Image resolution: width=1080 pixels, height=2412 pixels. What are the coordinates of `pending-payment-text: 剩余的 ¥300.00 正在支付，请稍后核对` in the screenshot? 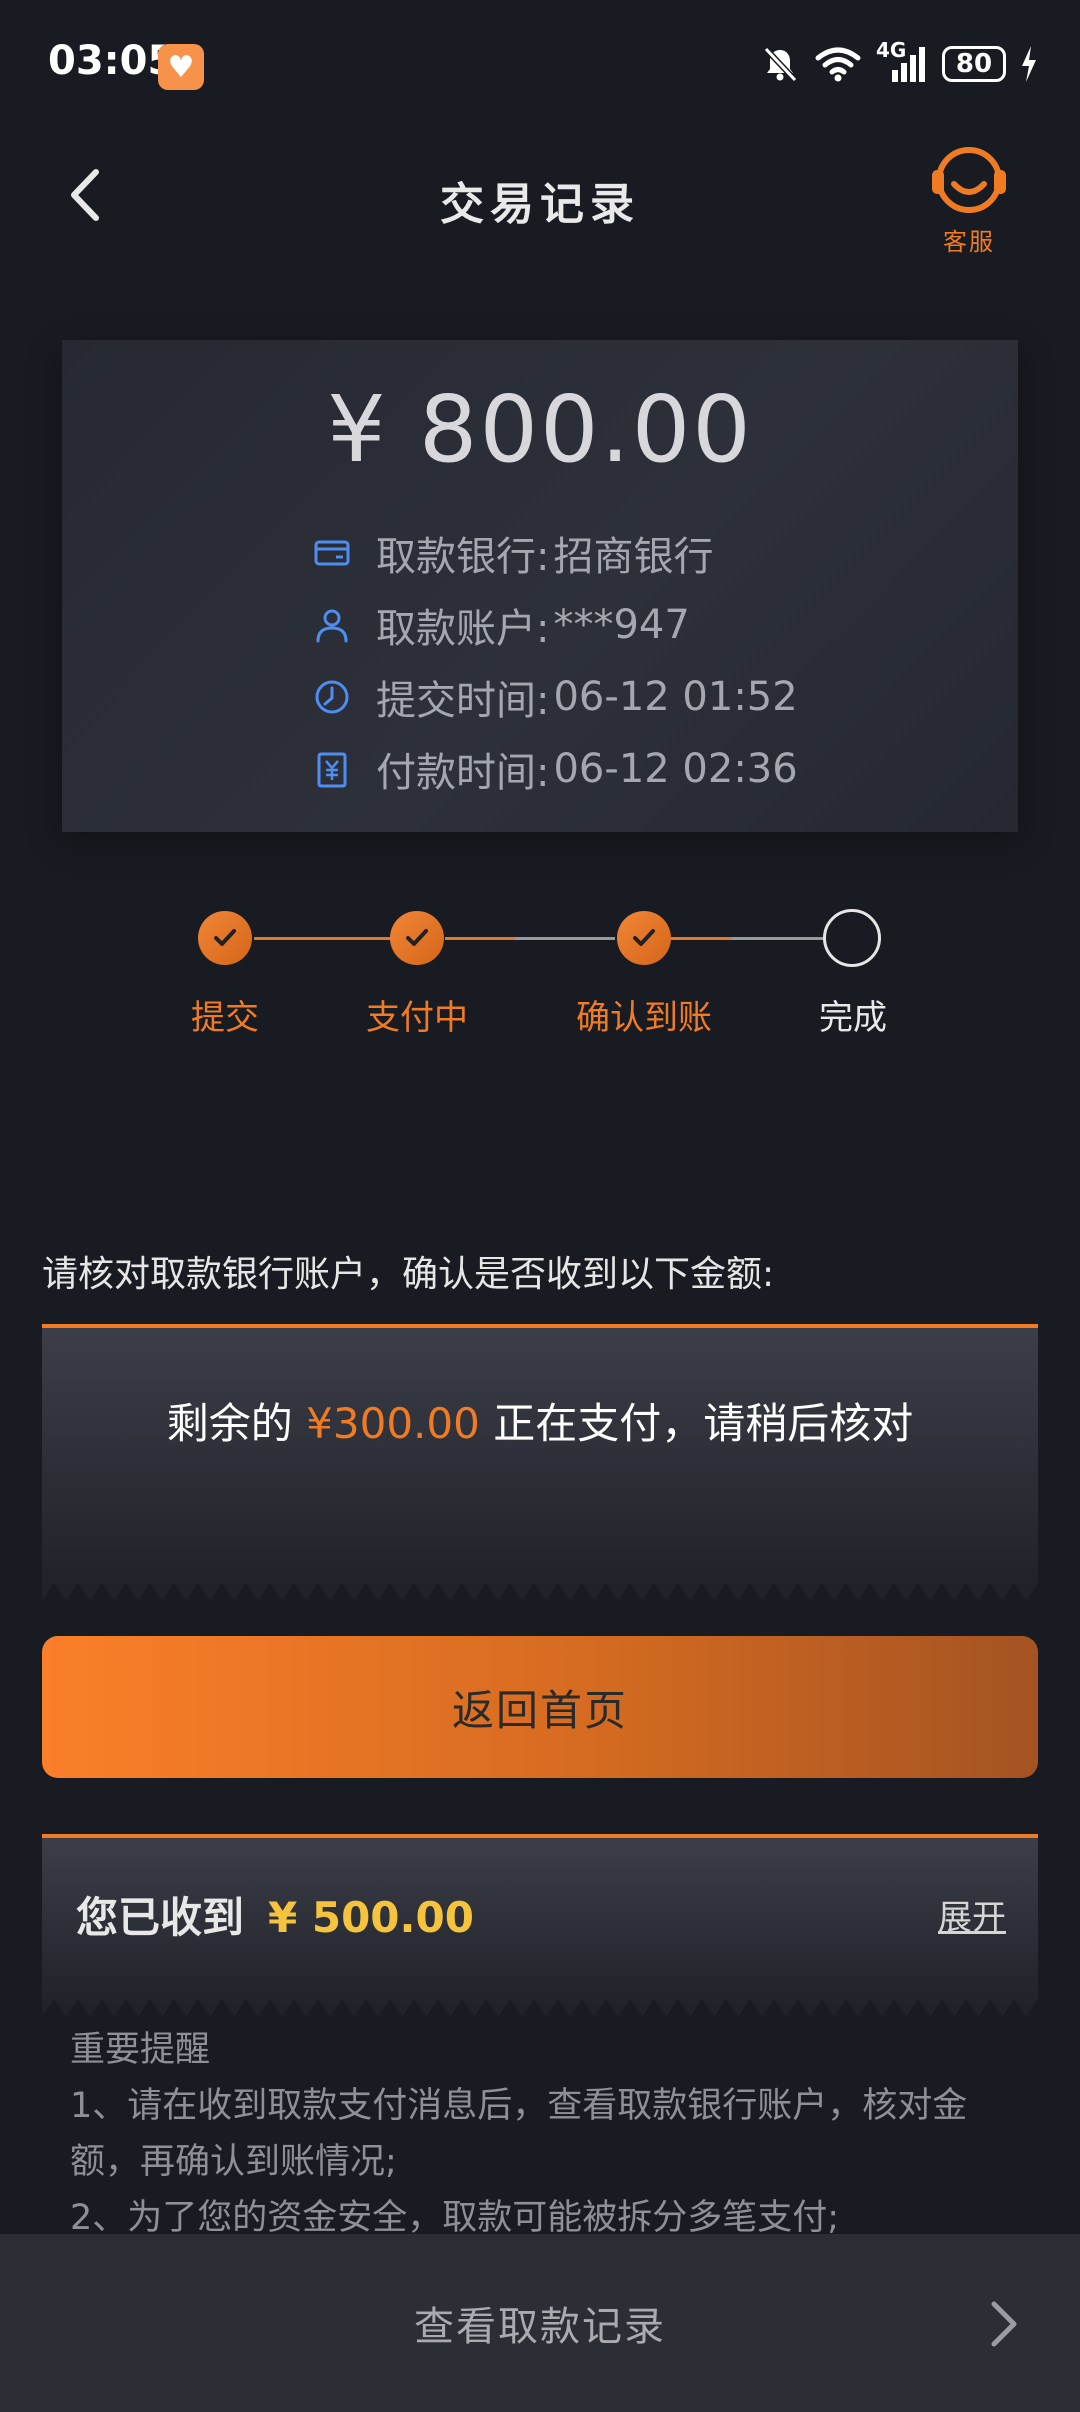 It's located at (540, 1420).